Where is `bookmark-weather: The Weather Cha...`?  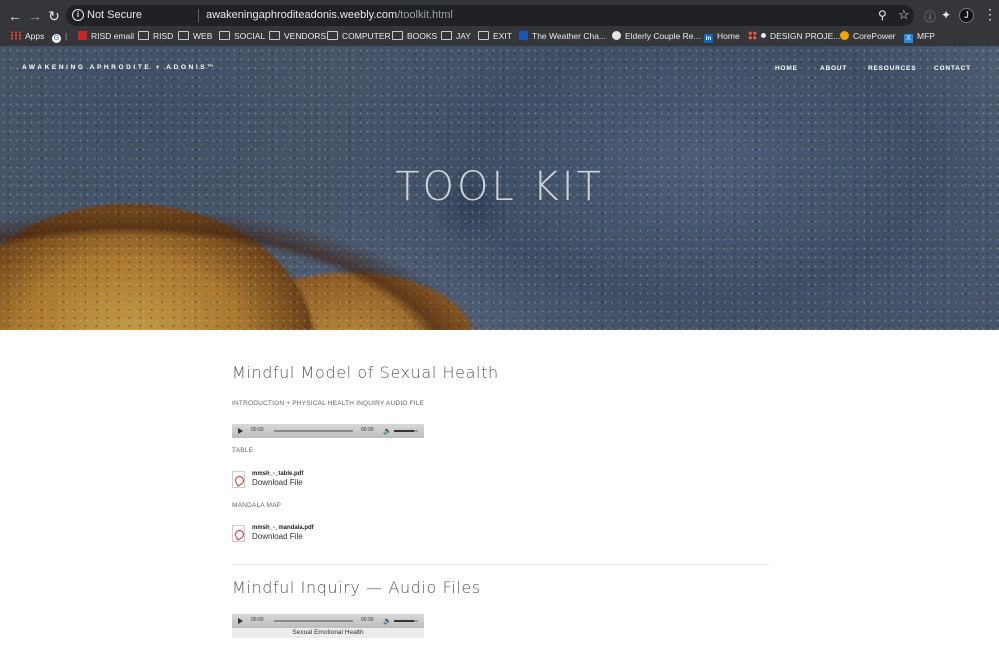 bookmark-weather: The Weather Cha... is located at coordinates (562, 36).